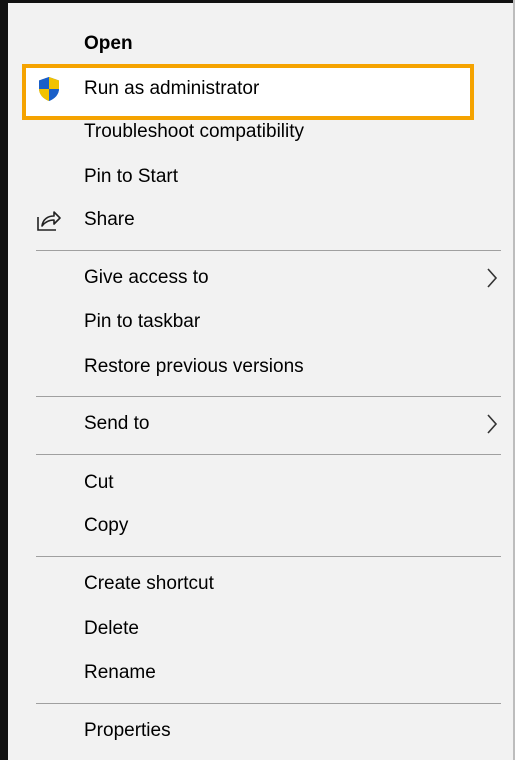 The width and height of the screenshot is (515, 760). I want to click on menu-item-open: Open, so click(260, 44).